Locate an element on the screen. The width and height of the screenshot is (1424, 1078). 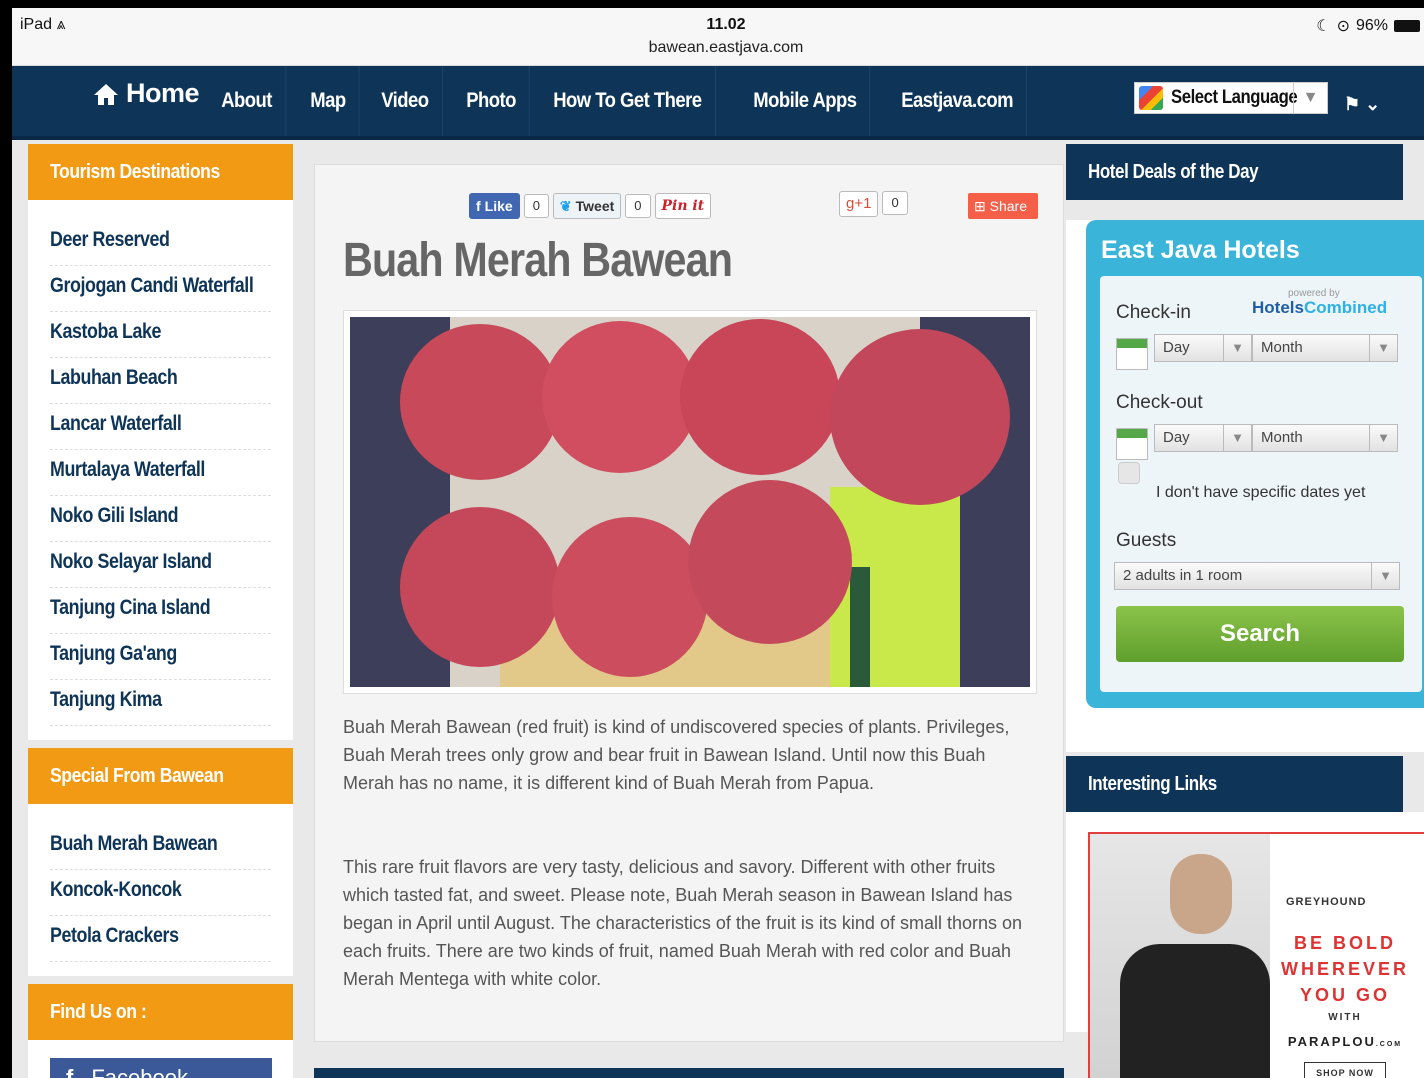
interesting-links-header: Interesting Links is located at coordinates (1234, 784).